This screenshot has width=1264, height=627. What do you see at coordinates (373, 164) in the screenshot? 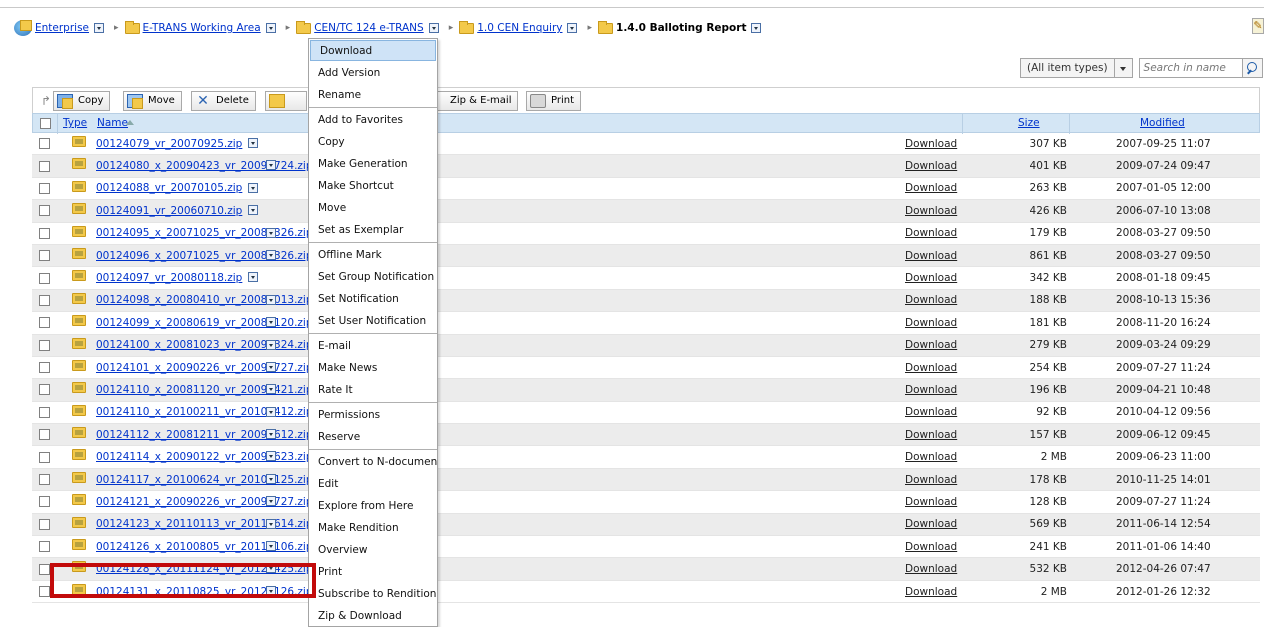
I see `menu-item-make-generation: Make Generation` at bounding box center [373, 164].